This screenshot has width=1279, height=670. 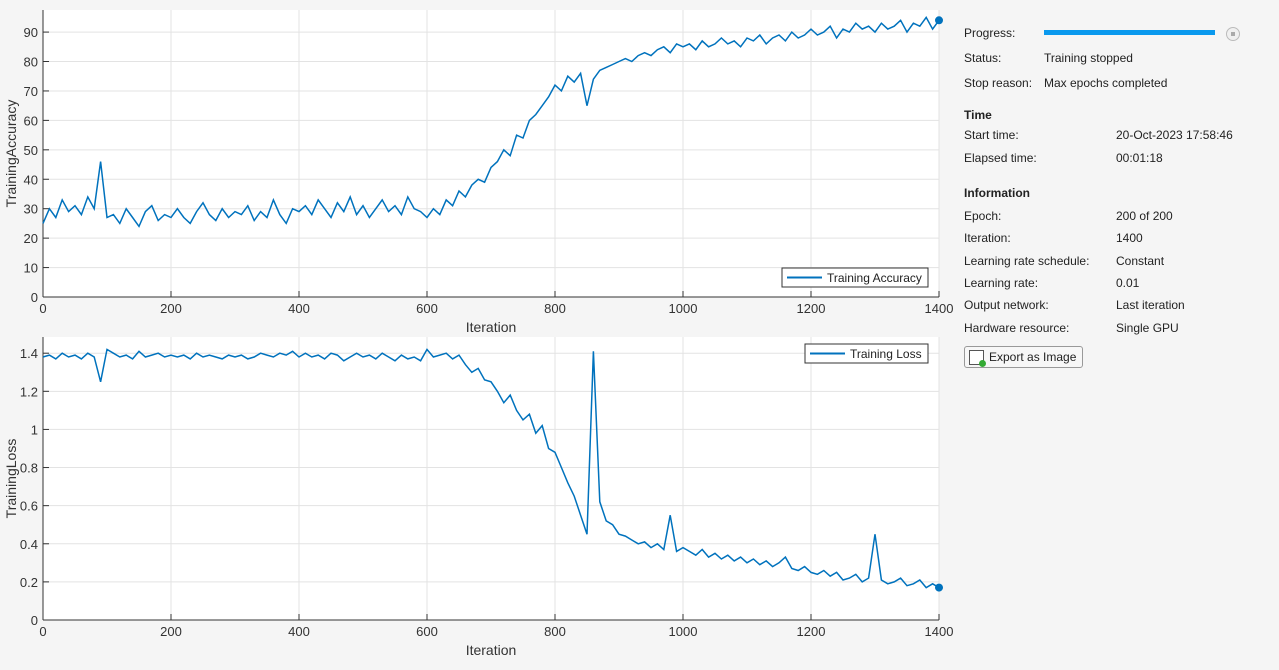 What do you see at coordinates (31, 120) in the screenshot?
I see `y-tick-label: 60` at bounding box center [31, 120].